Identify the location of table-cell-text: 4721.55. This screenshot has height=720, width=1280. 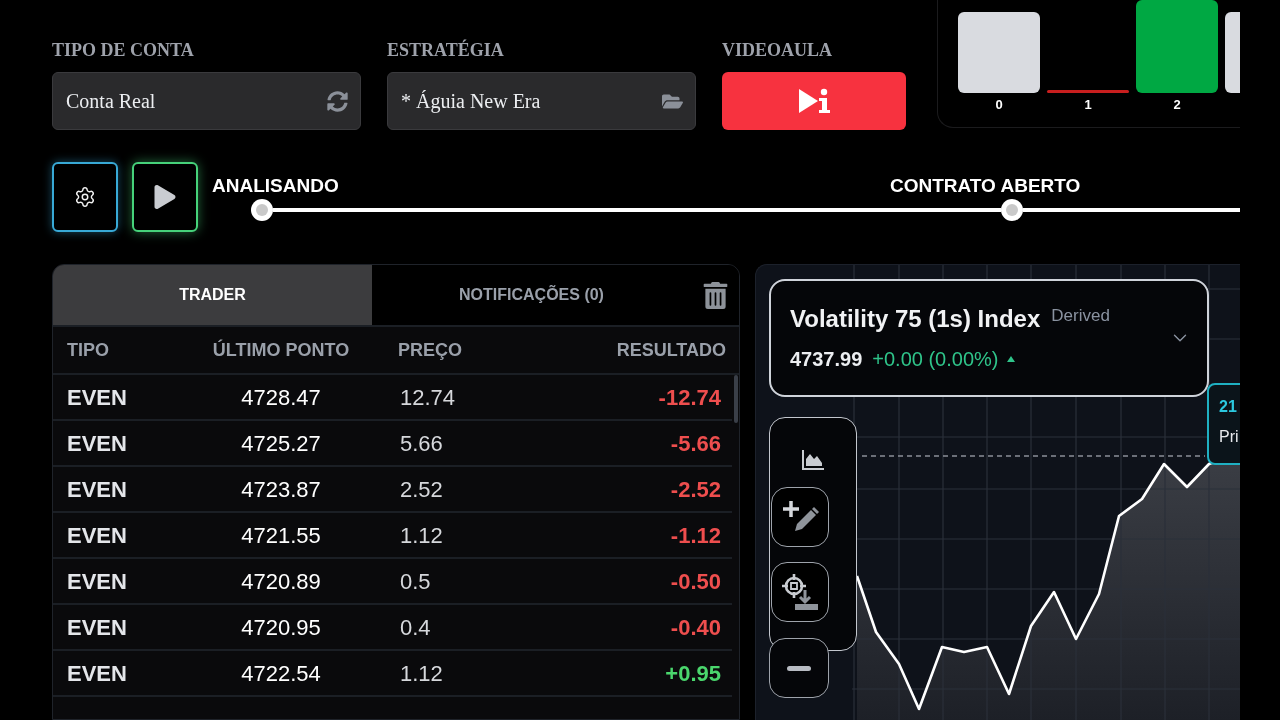
(281, 535).